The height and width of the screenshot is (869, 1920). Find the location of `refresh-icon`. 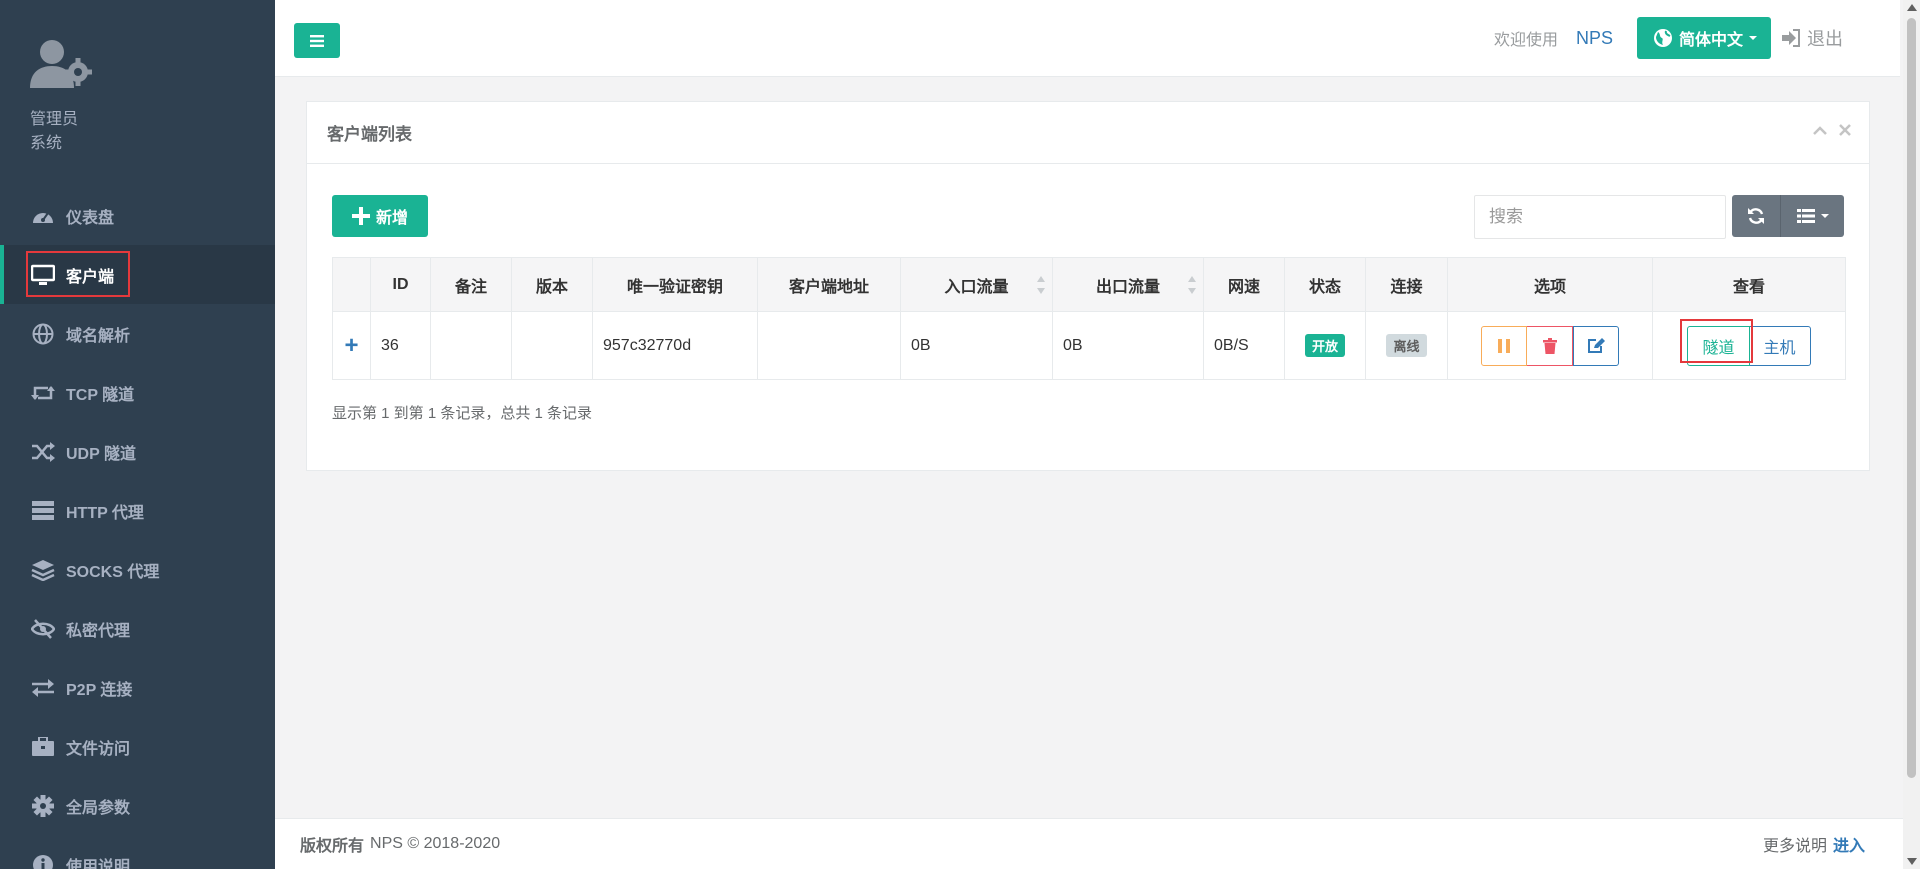

refresh-icon is located at coordinates (1756, 216).